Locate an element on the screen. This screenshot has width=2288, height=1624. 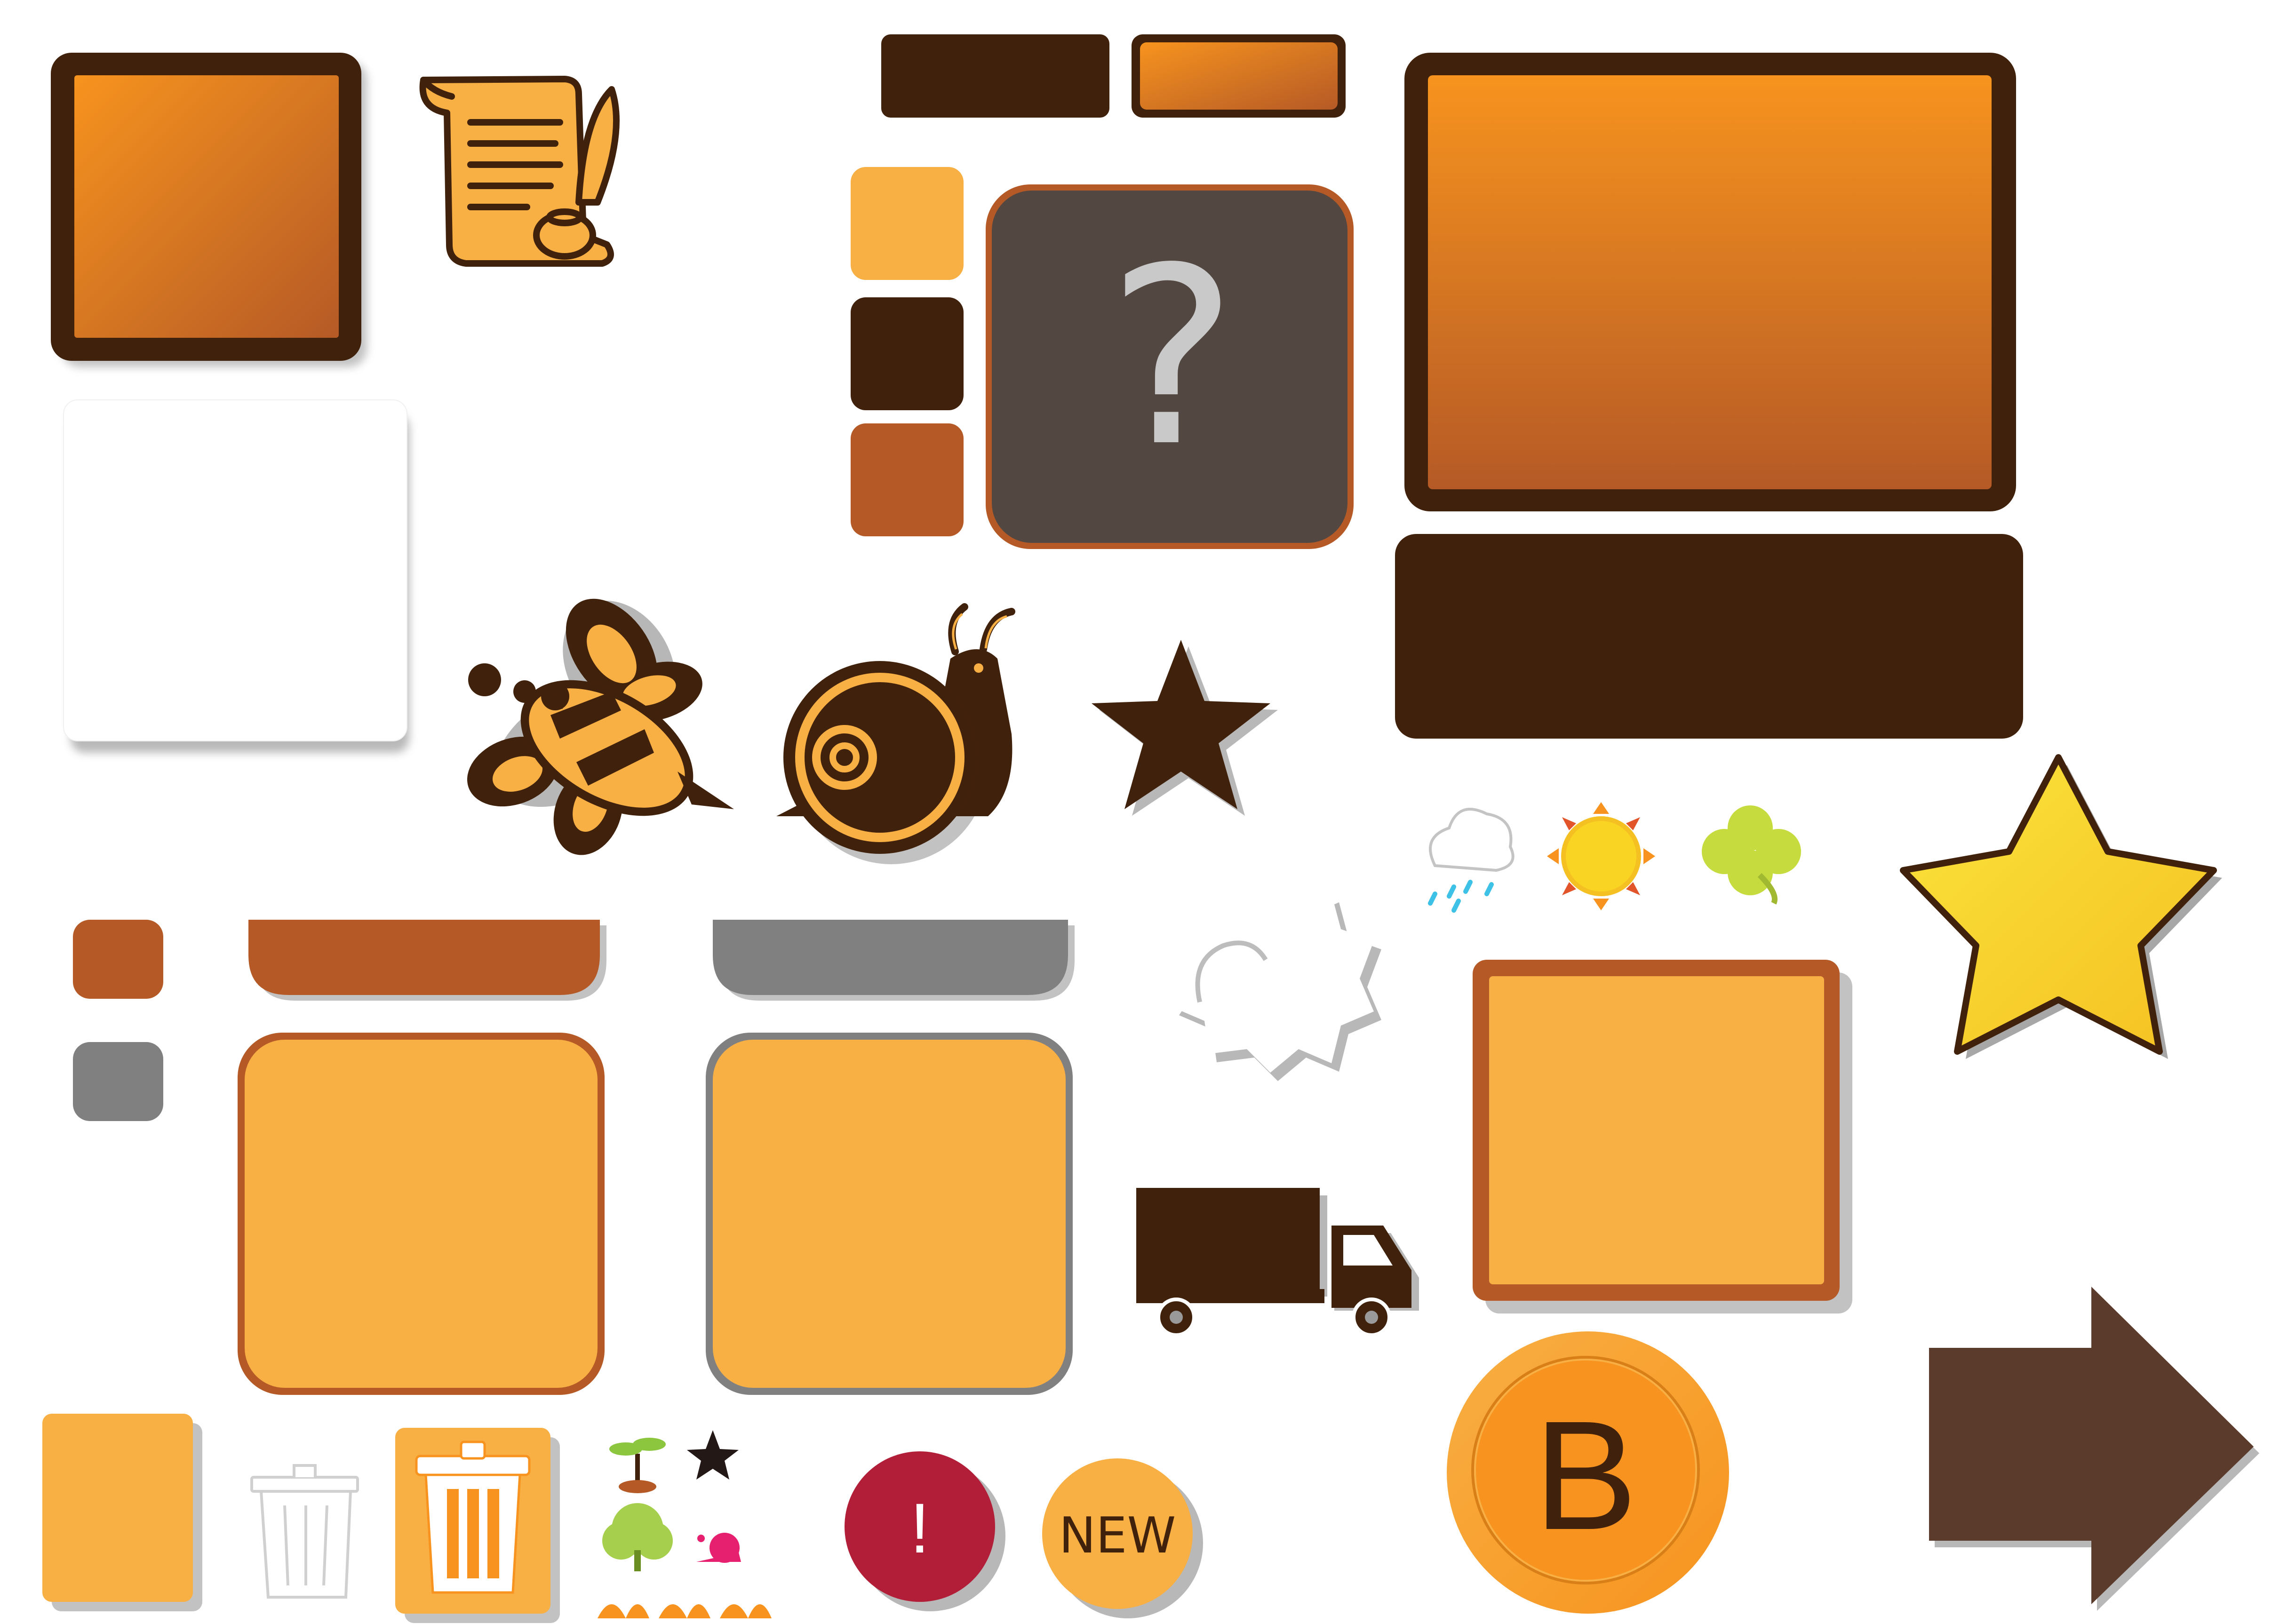
large-dark-bar is located at coordinates (1709, 636).